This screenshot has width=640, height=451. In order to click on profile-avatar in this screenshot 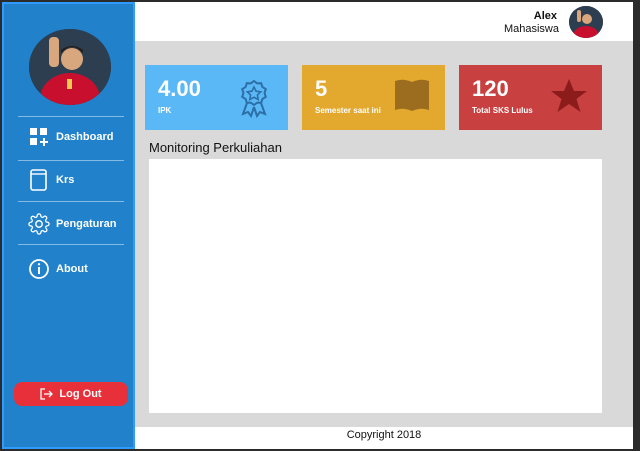, I will do `click(70, 67)`.